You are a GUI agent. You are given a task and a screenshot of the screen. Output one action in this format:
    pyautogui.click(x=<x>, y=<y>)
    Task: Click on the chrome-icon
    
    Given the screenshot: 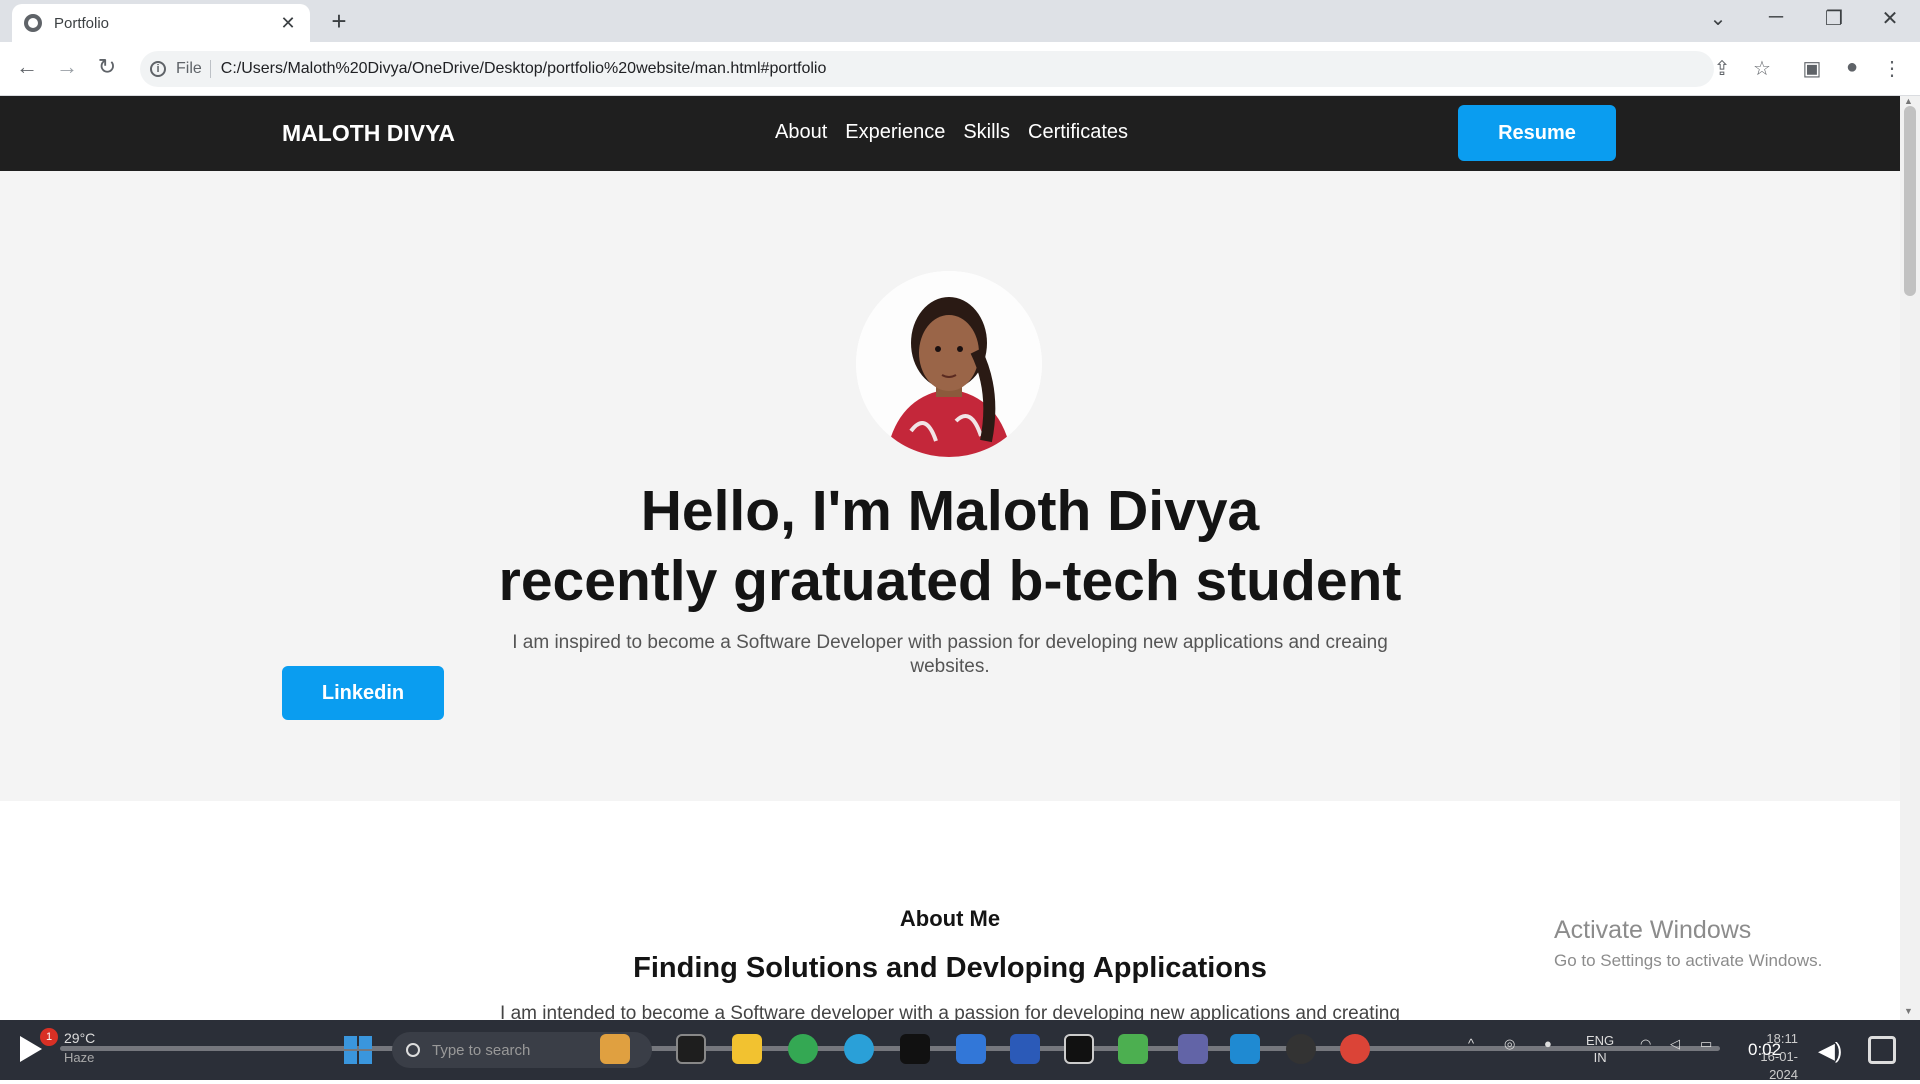 What is the action you would take?
    pyautogui.click(x=803, y=1049)
    